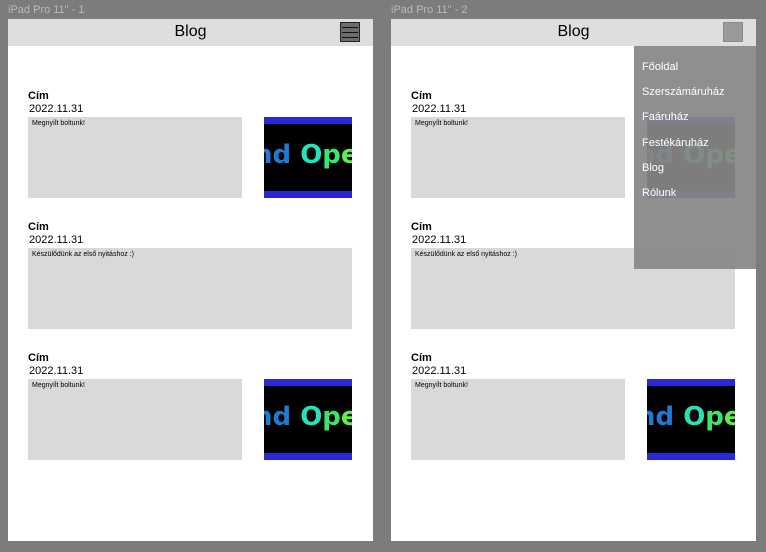 The width and height of the screenshot is (766, 552). I want to click on frame-label-1: iPad Pro 11" - 1, so click(46, 10).